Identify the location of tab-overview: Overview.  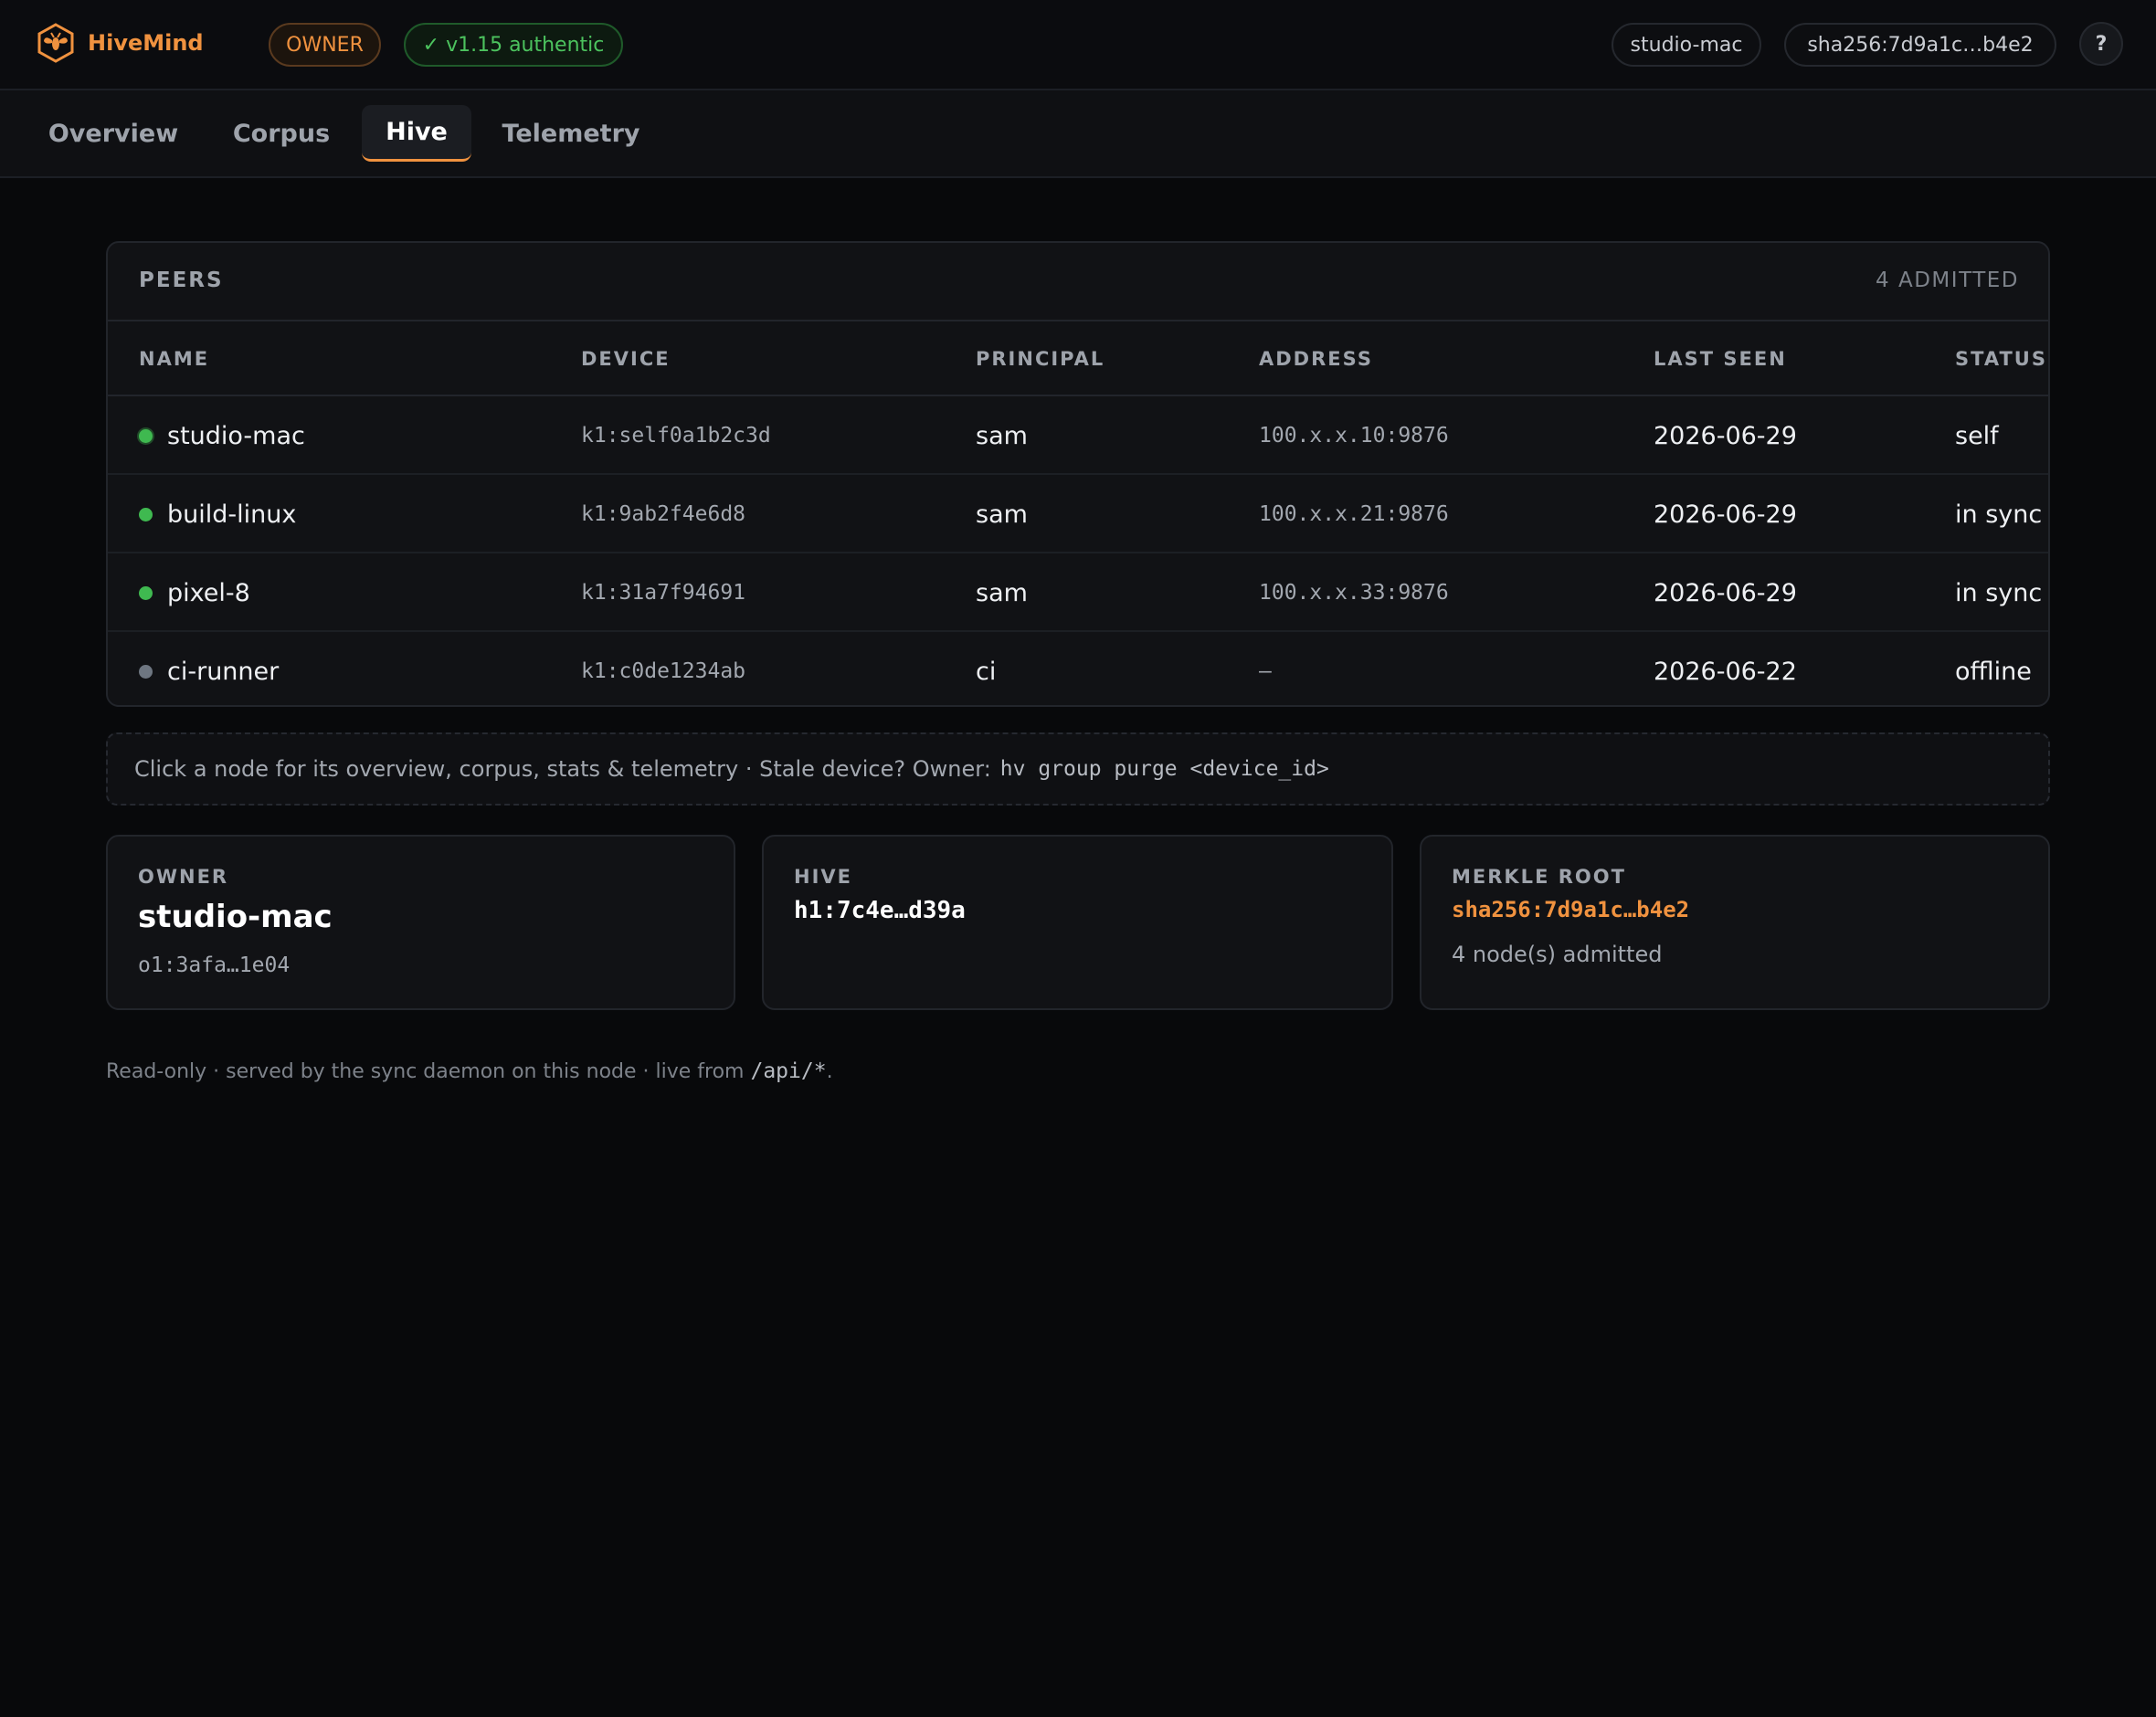
(113, 133).